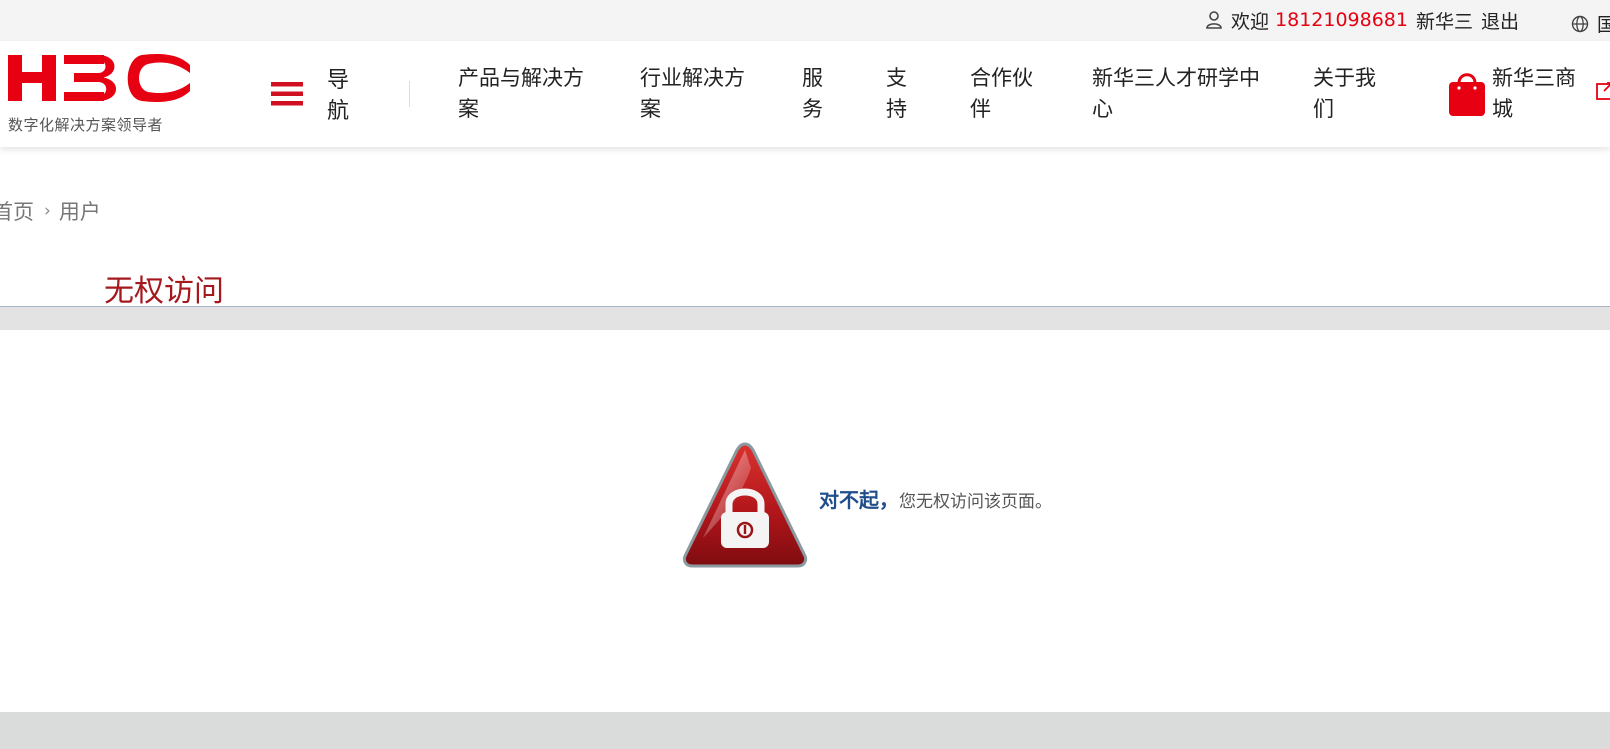 The width and height of the screenshot is (1610, 749). What do you see at coordinates (898, 94) in the screenshot?
I see `nav-item-support: 支持` at bounding box center [898, 94].